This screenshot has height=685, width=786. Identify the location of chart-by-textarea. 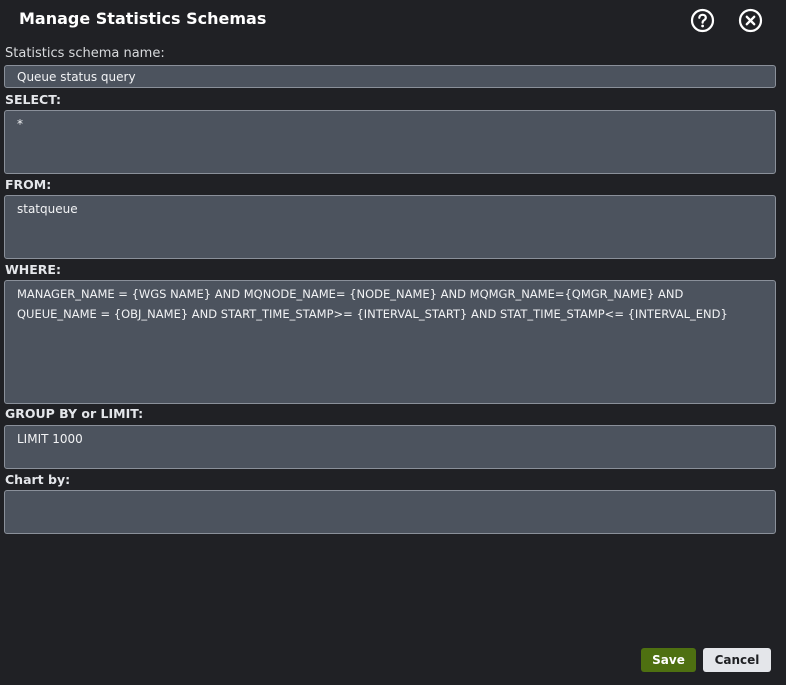
(390, 512).